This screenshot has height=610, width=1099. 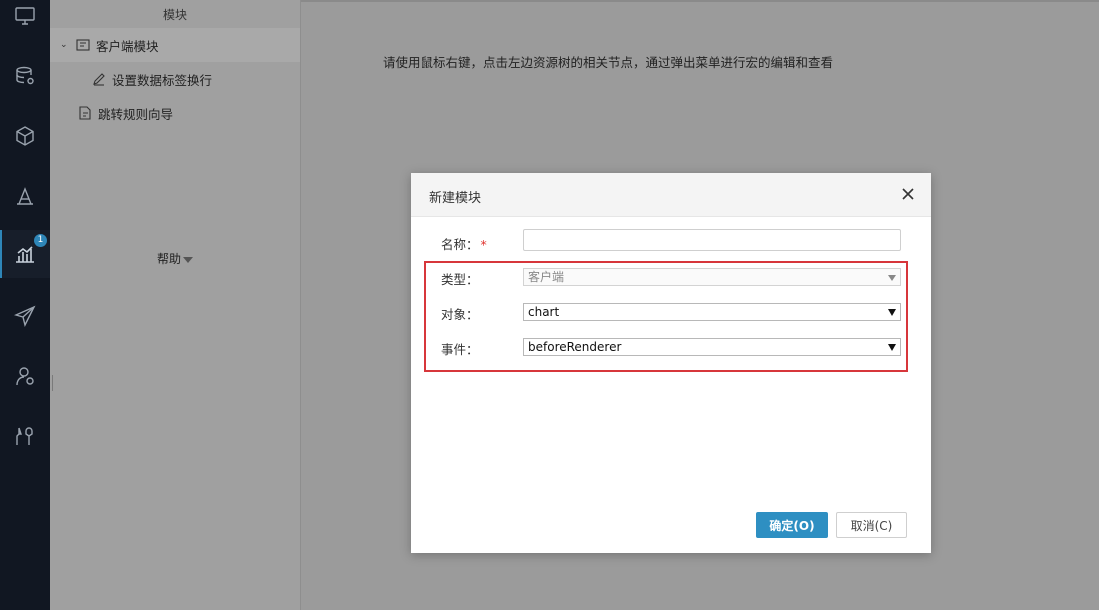 I want to click on bar-chart-icon, so click(x=25, y=254).